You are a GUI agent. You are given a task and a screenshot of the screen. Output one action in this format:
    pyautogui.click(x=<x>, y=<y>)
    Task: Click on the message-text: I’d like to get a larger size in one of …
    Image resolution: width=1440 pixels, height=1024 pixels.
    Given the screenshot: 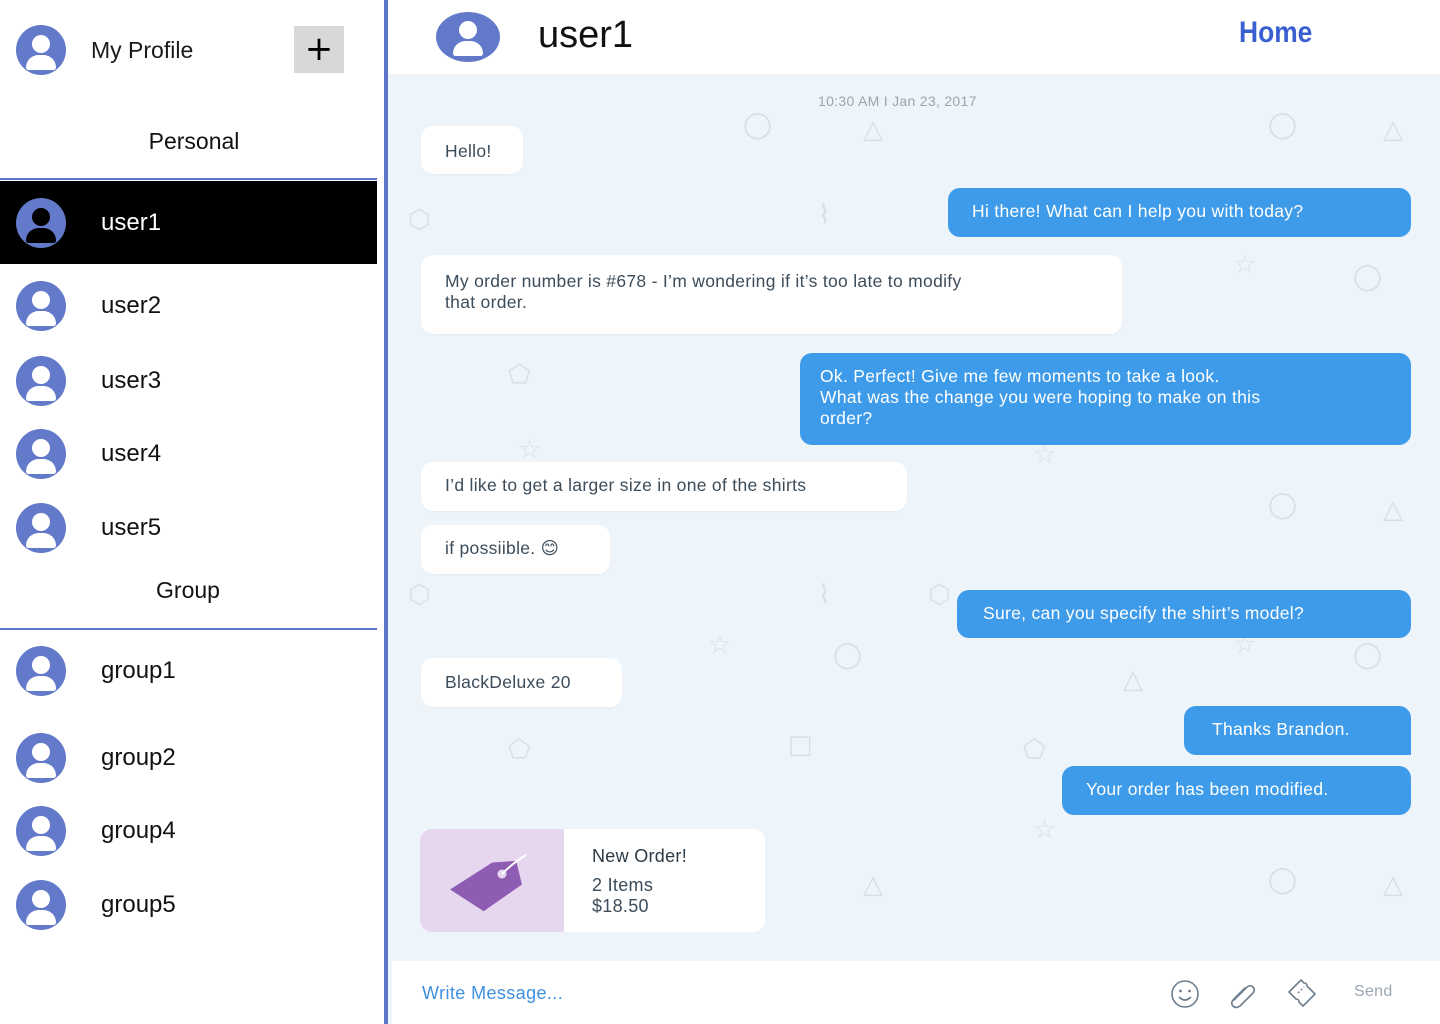 What is the action you would take?
    pyautogui.click(x=626, y=485)
    